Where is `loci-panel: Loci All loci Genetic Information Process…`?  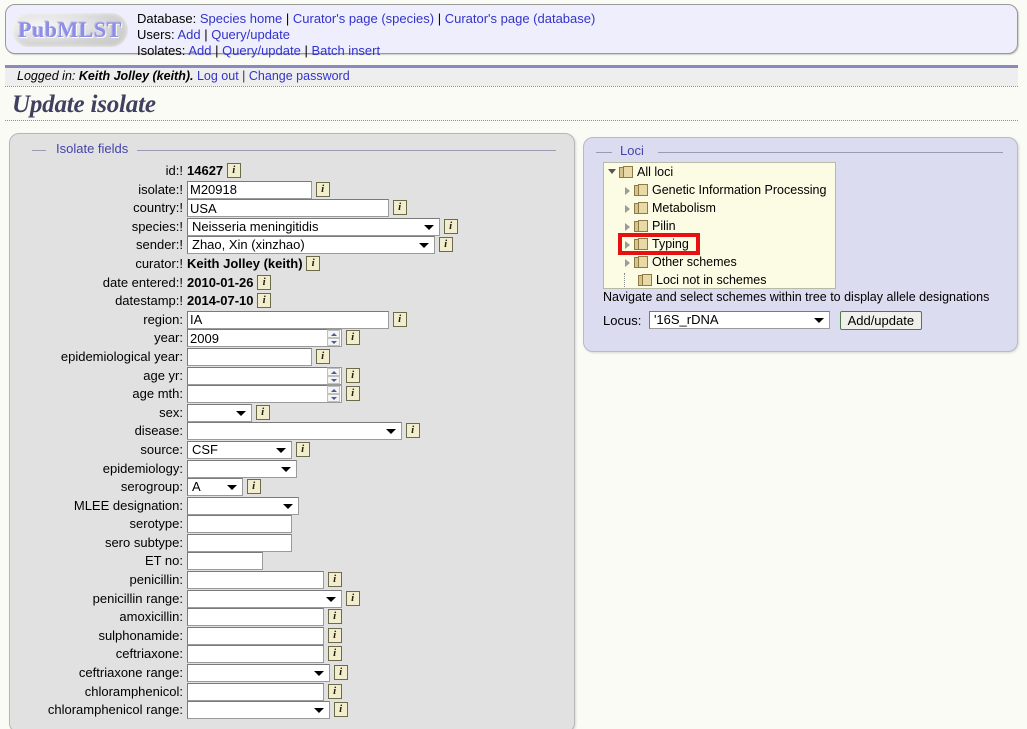
loci-panel: Loci All loci Genetic Information Process… is located at coordinates (800, 244).